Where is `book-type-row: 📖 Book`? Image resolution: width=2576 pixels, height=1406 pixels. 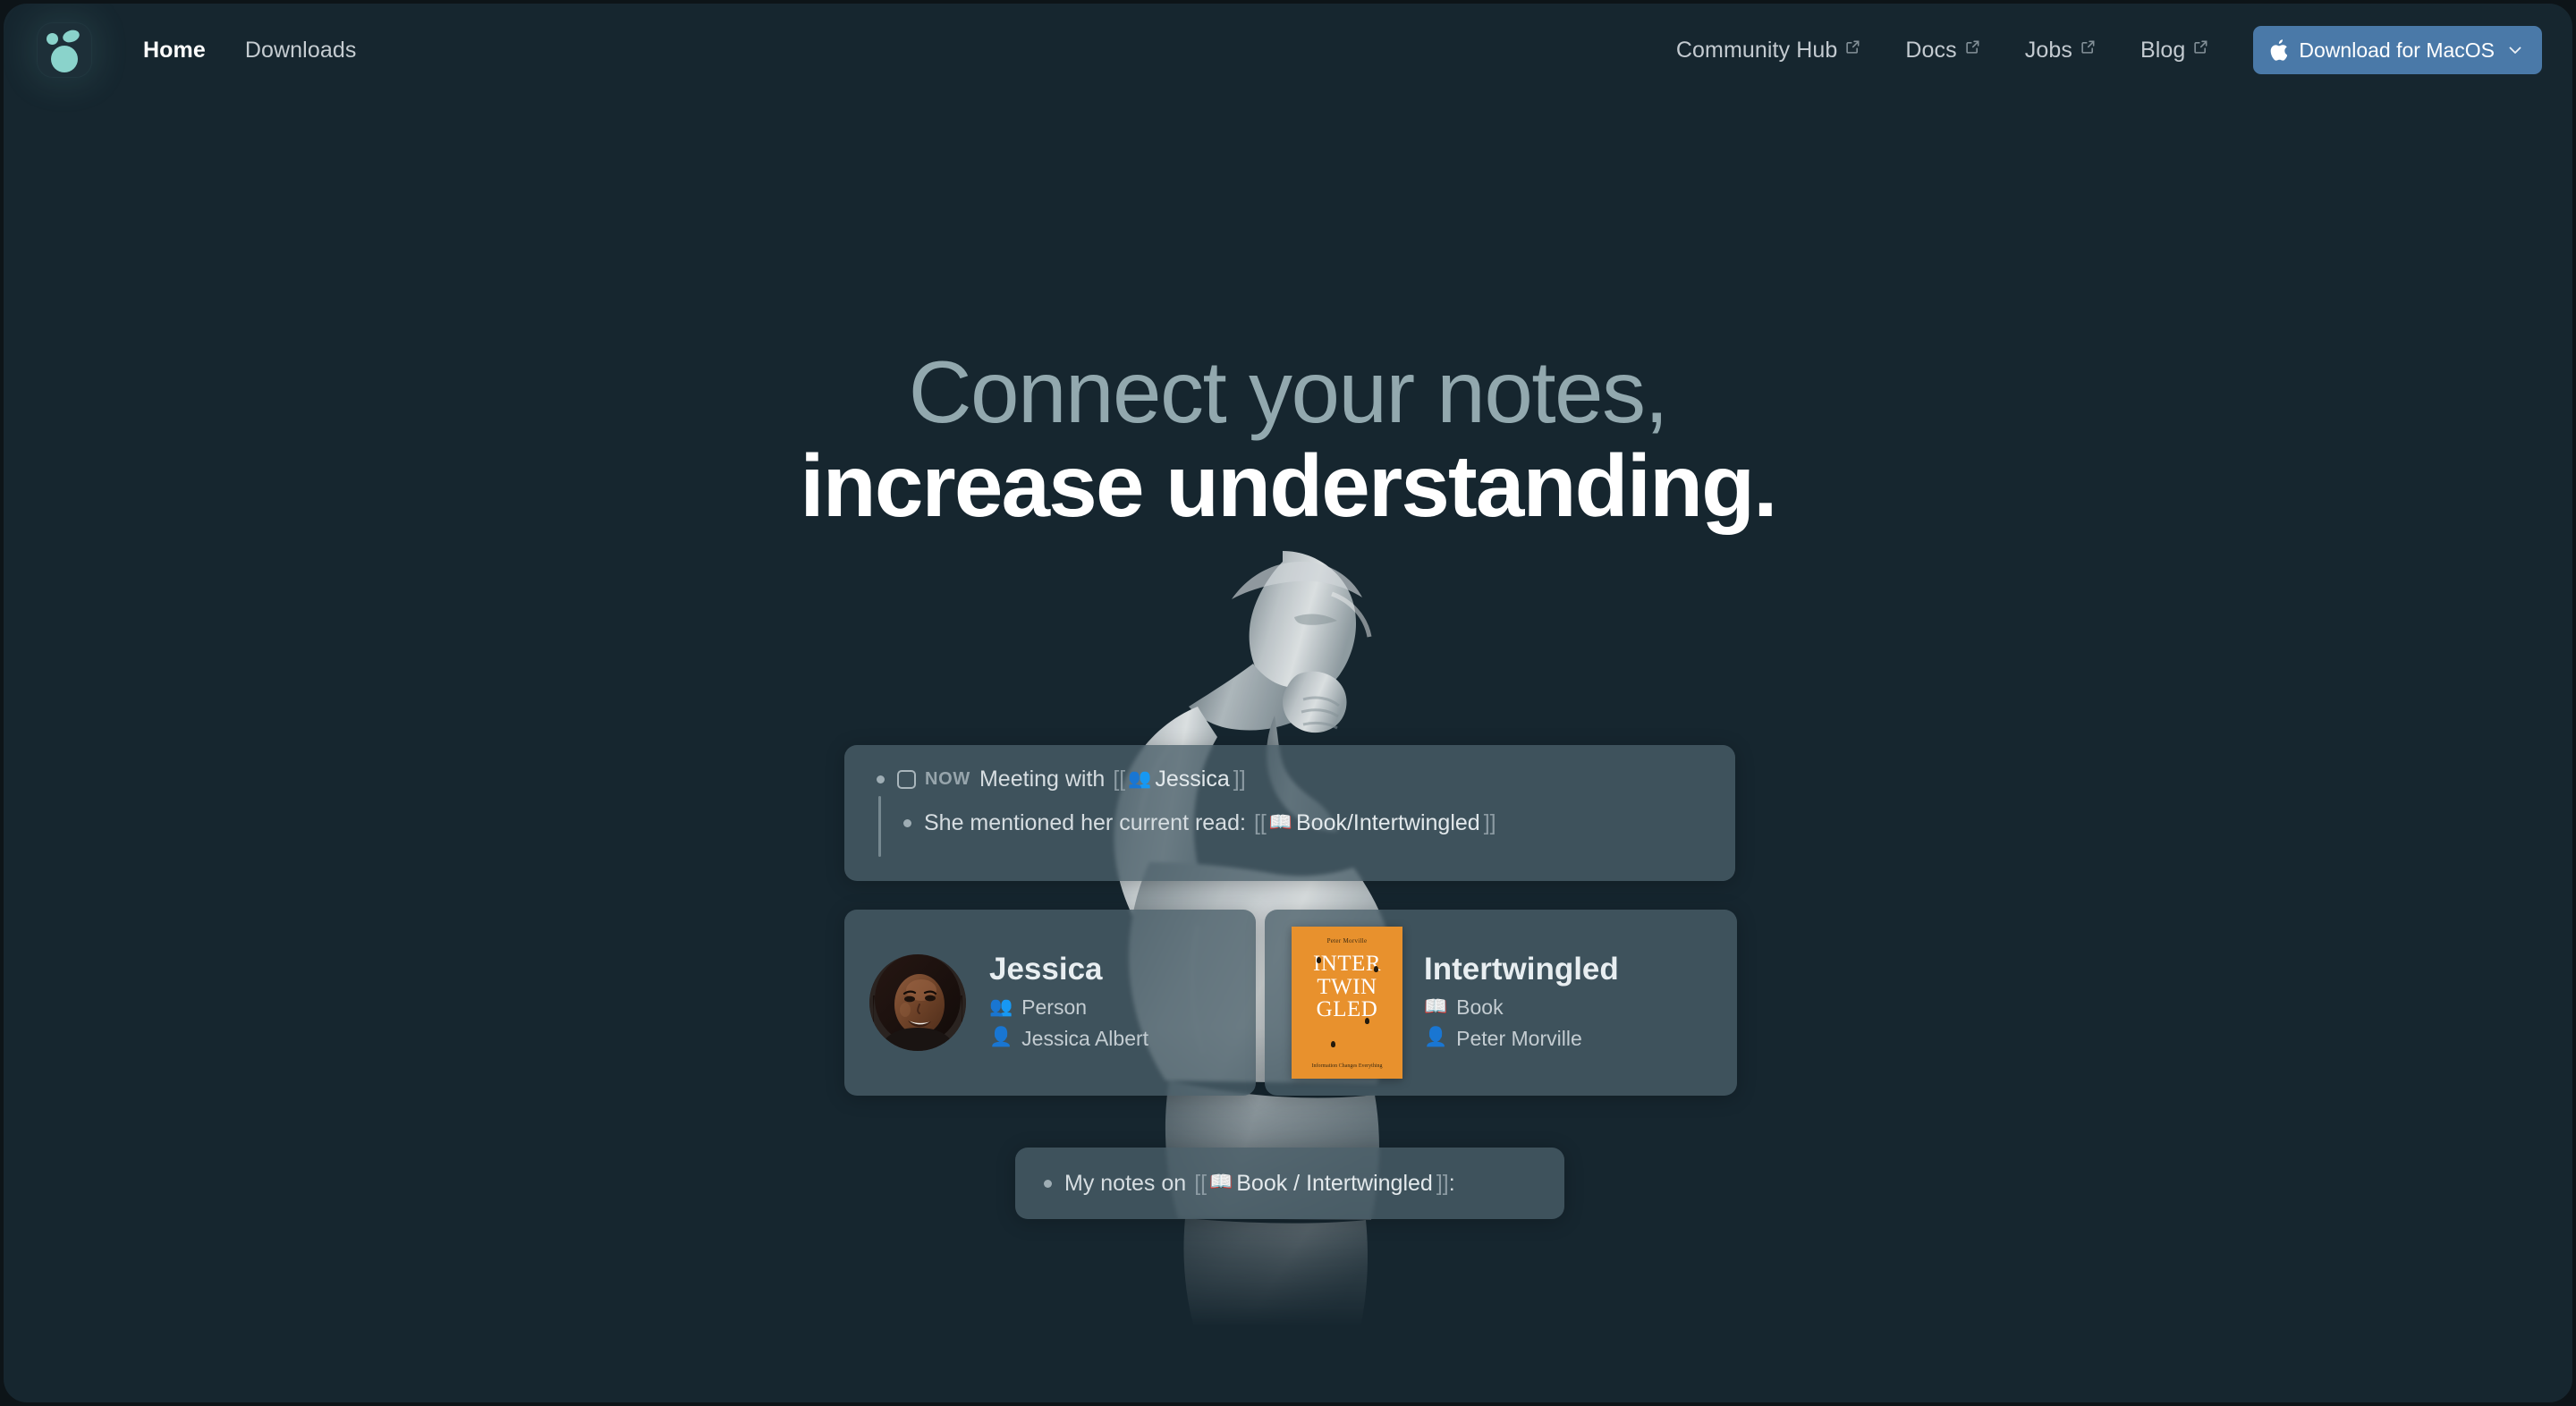
book-type-row: 📖 Book is located at coordinates (1521, 1008).